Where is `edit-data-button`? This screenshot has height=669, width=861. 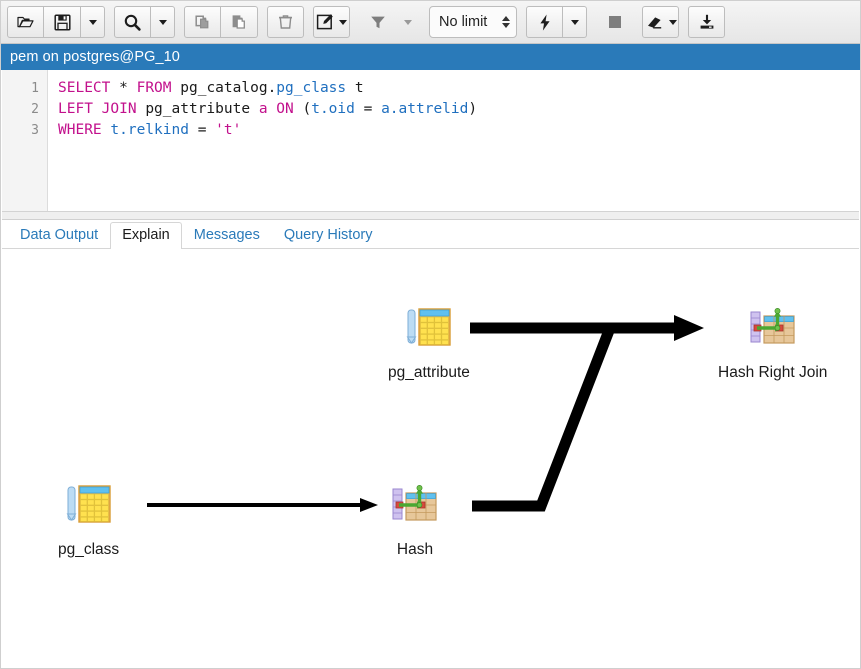 edit-data-button is located at coordinates (331, 22).